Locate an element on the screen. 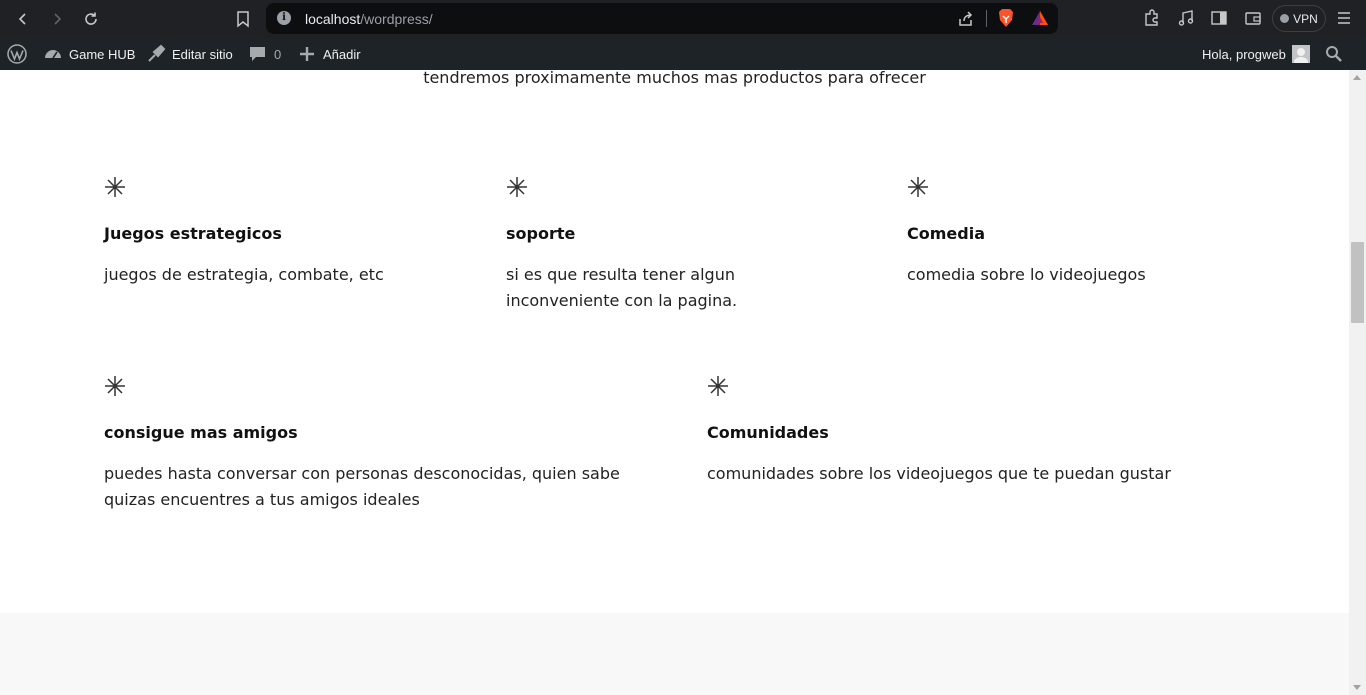  bookmark-icon is located at coordinates (243, 19).